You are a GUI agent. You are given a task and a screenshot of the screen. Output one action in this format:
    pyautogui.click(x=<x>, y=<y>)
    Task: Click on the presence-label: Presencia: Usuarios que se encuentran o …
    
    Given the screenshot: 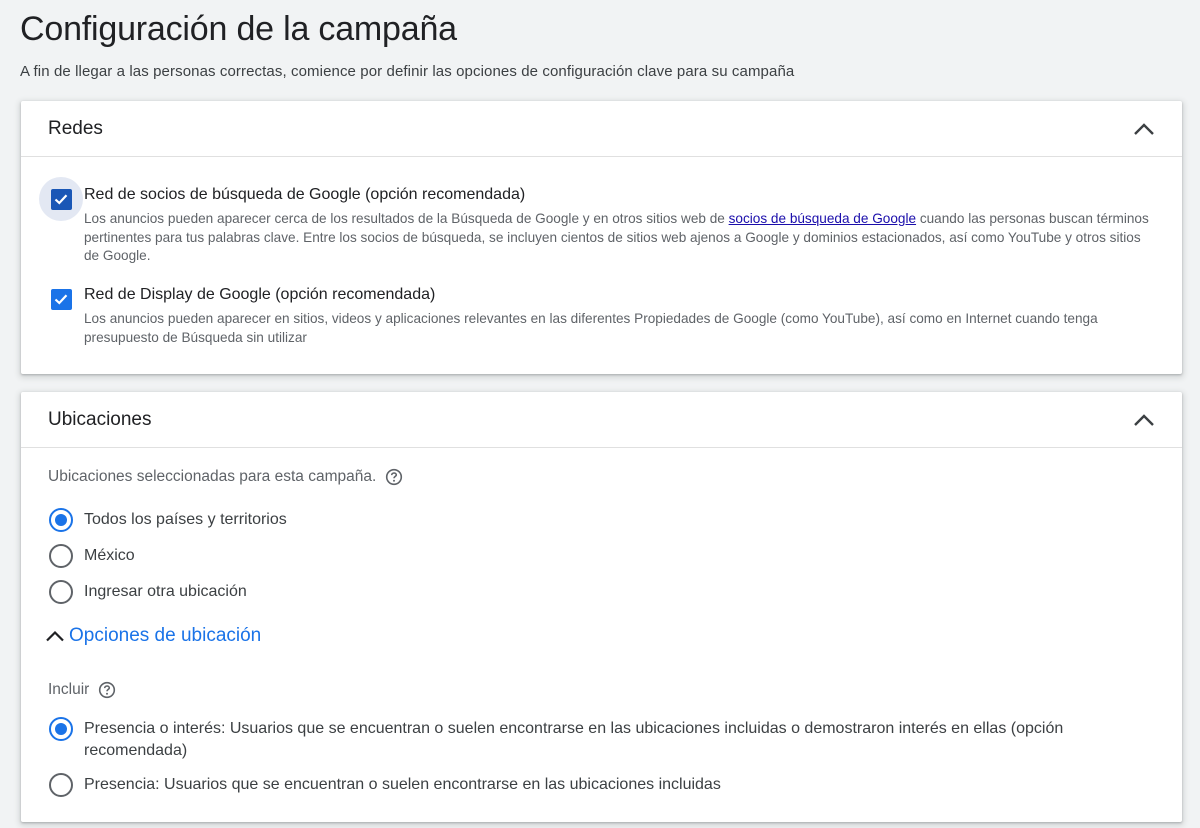 What is the action you would take?
    pyautogui.click(x=402, y=784)
    